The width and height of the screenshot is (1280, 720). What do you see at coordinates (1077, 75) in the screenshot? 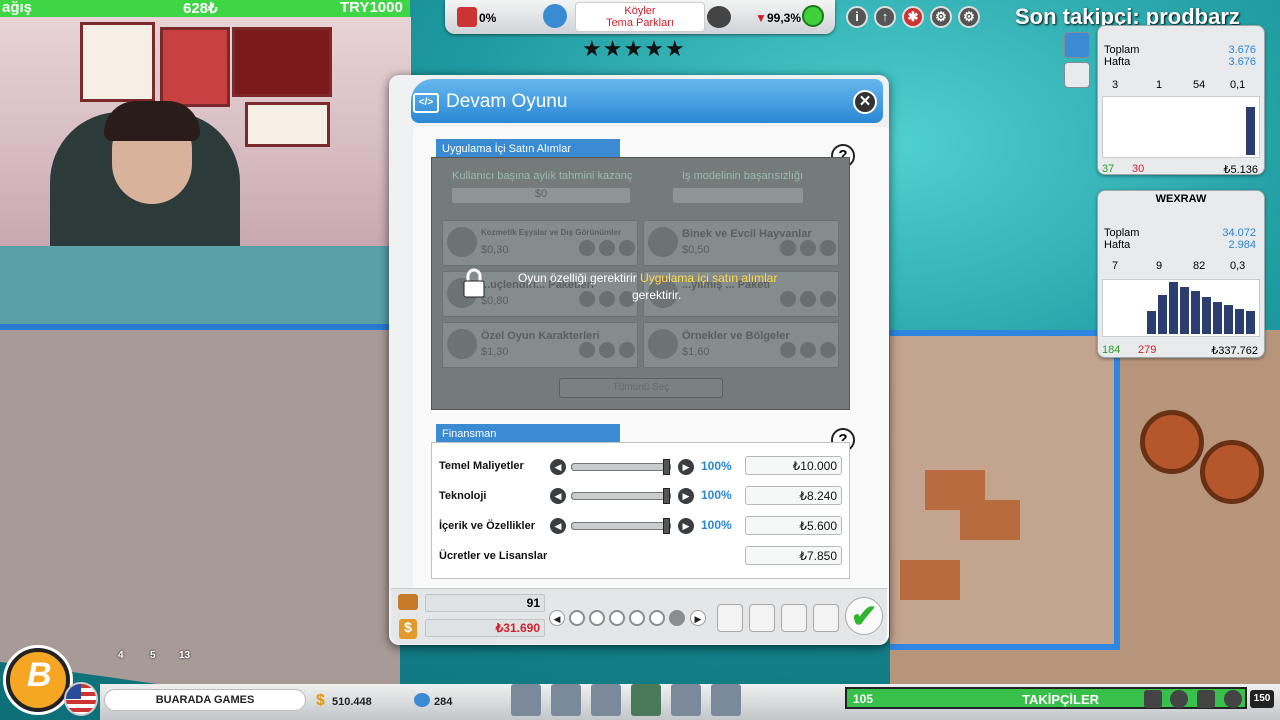
I see `monitor-icon` at bounding box center [1077, 75].